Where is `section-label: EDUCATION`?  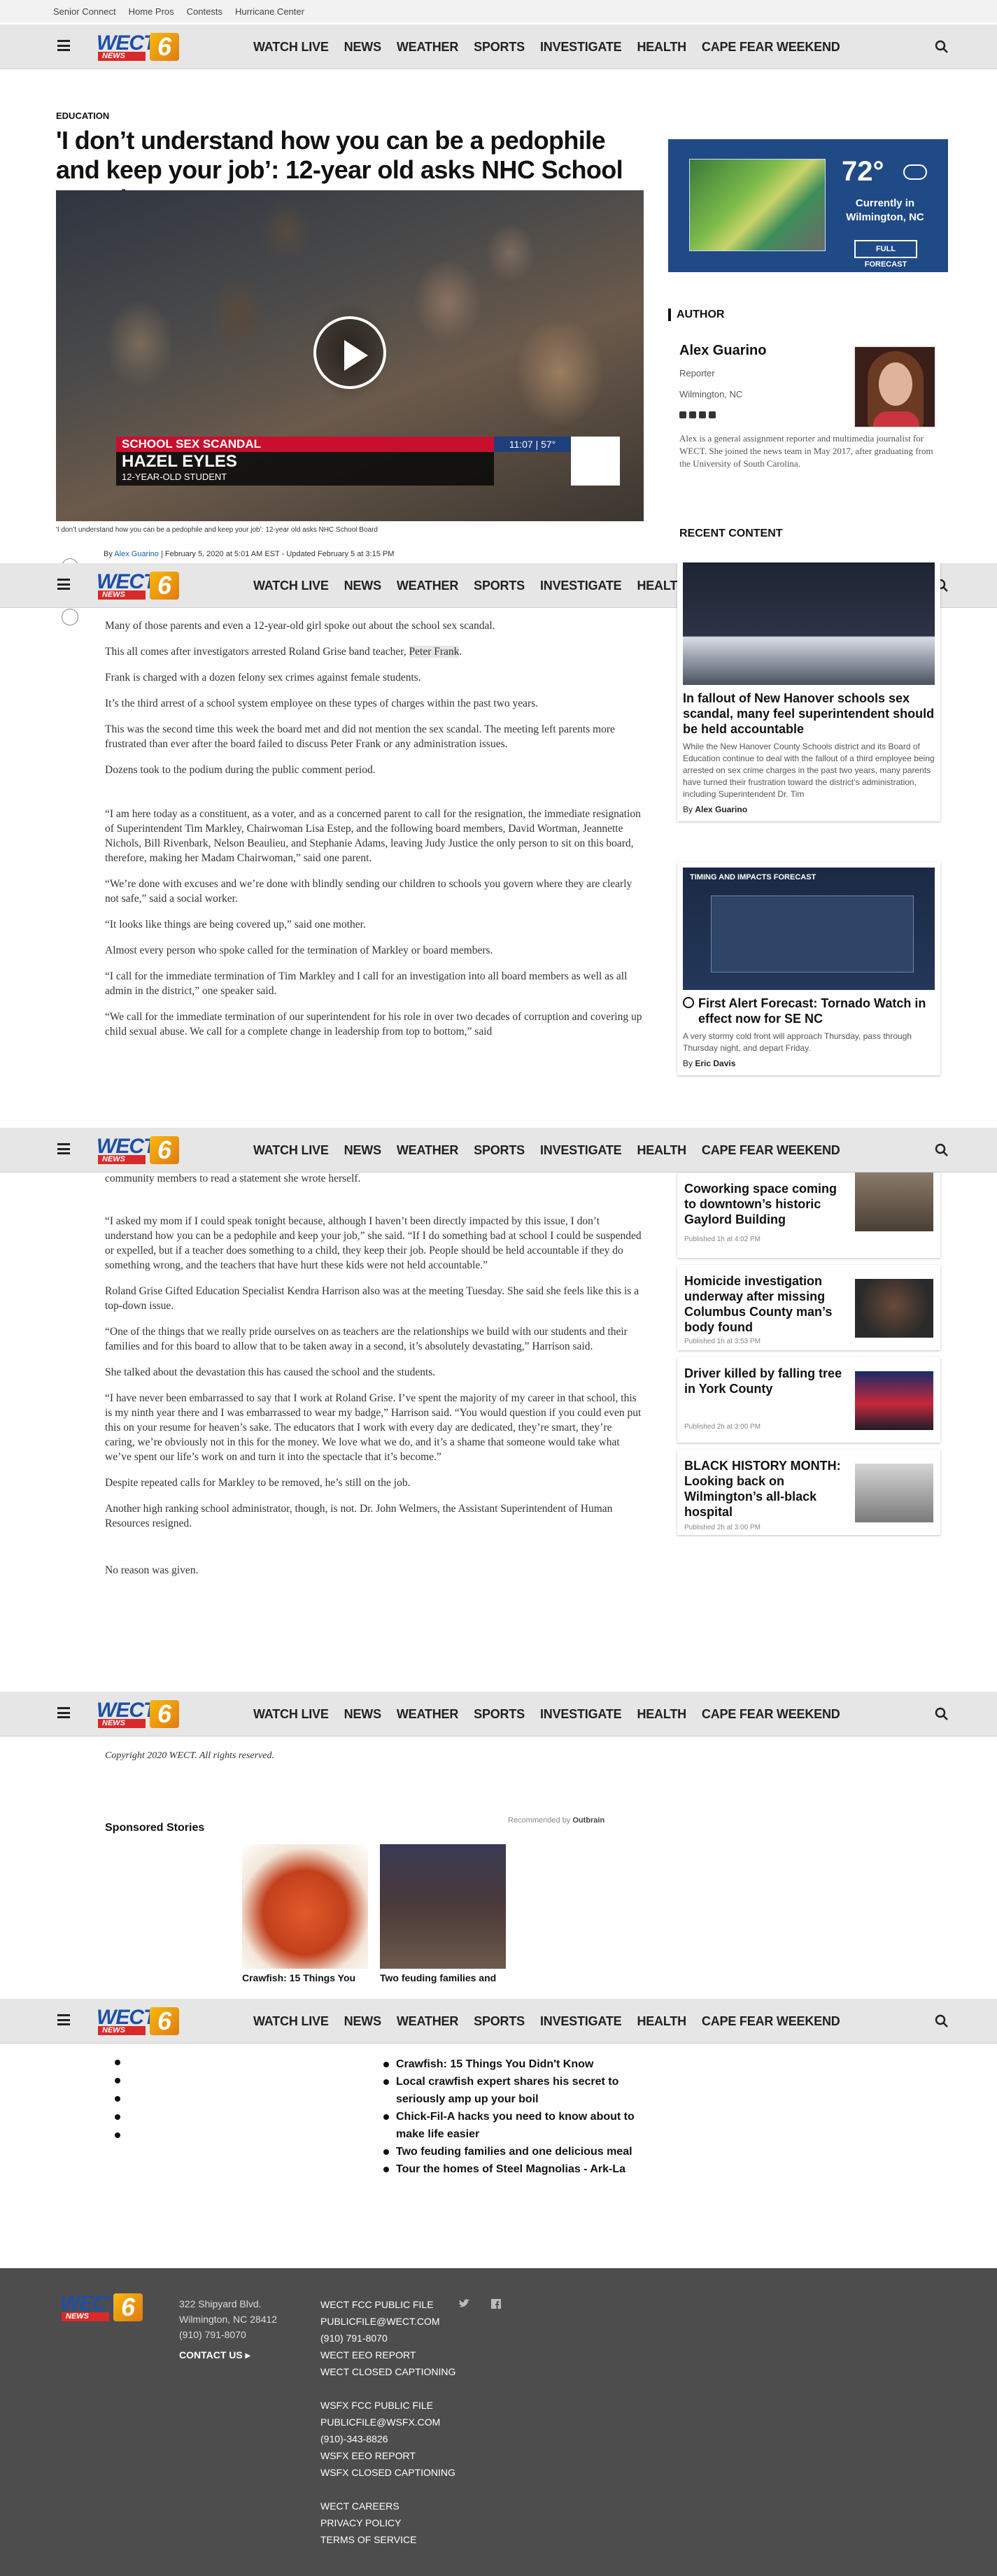
section-label: EDUCATION is located at coordinates (82, 116).